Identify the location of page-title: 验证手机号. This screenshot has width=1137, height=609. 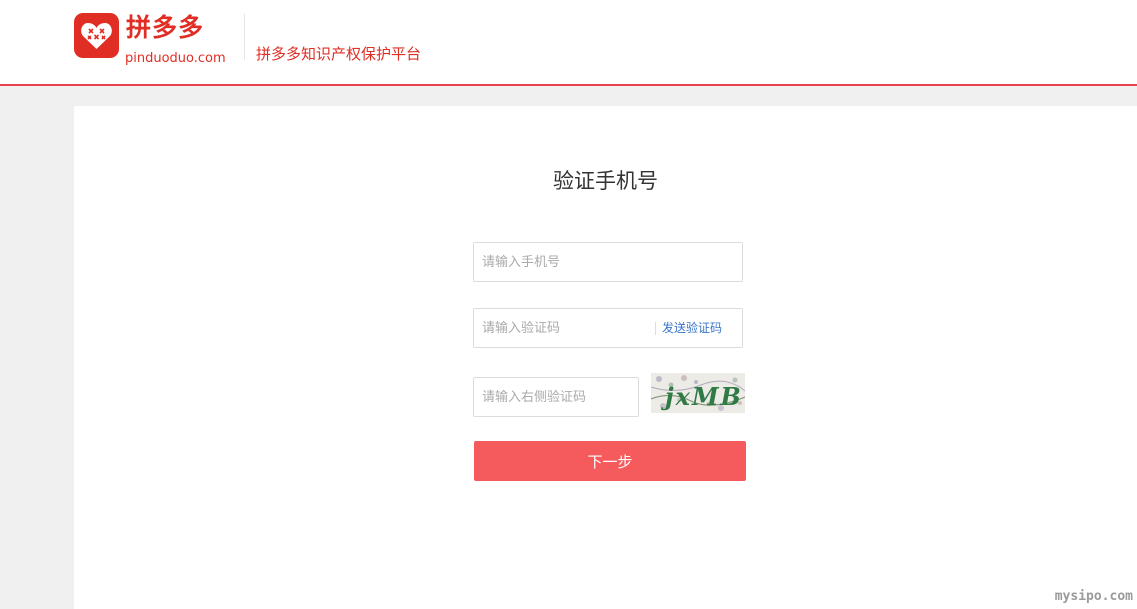
(605, 181).